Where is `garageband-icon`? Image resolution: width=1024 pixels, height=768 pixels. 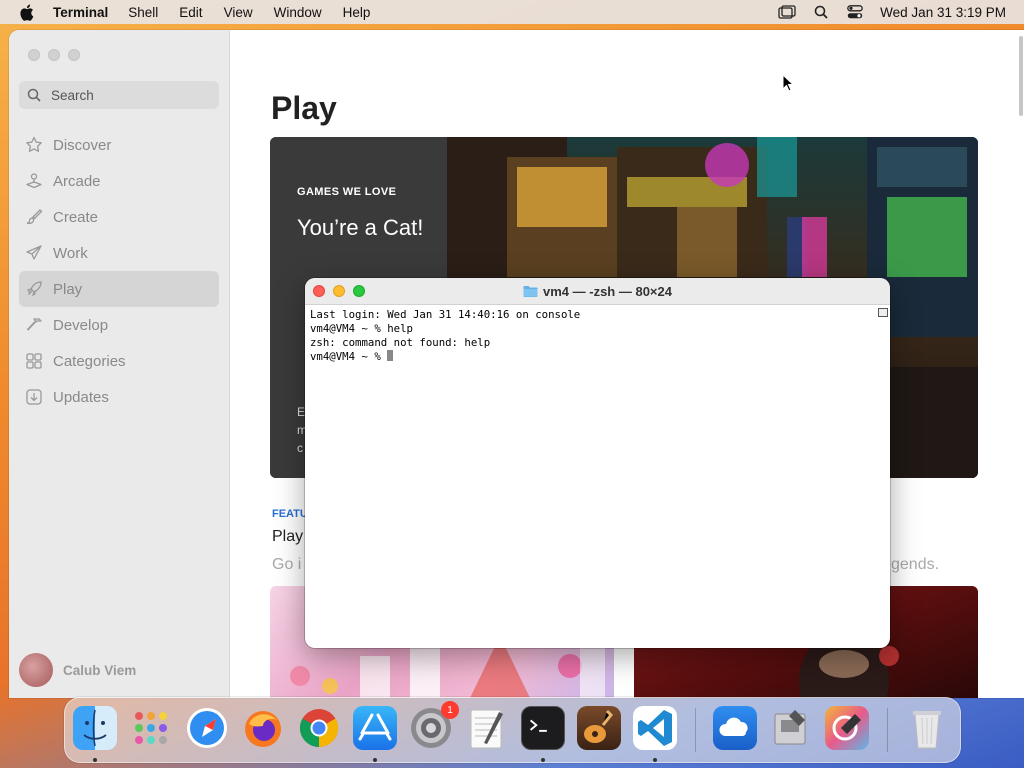 garageband-icon is located at coordinates (599, 728).